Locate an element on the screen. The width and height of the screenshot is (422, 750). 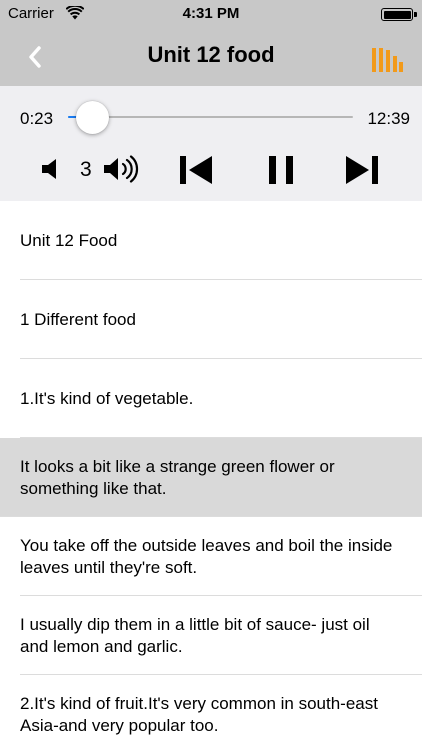
page-title: Unit 12 food is located at coordinates (211, 54).